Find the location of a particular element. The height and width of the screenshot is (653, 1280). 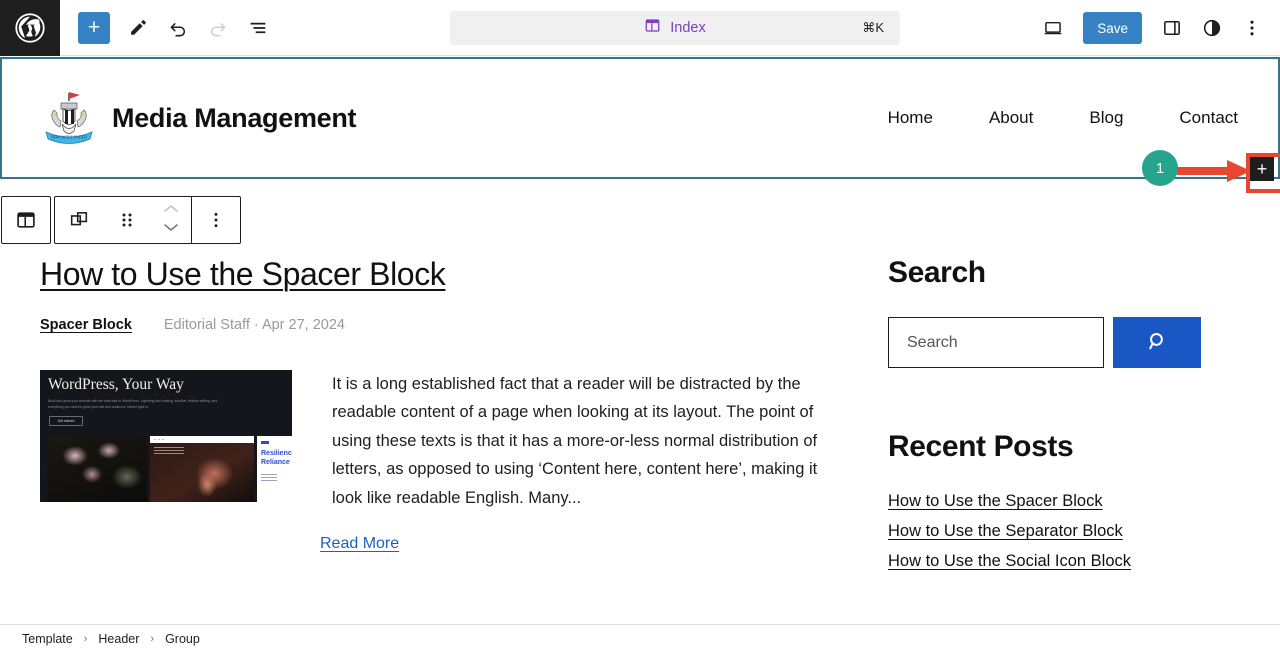

panel-article-lines is located at coordinates (269, 478).